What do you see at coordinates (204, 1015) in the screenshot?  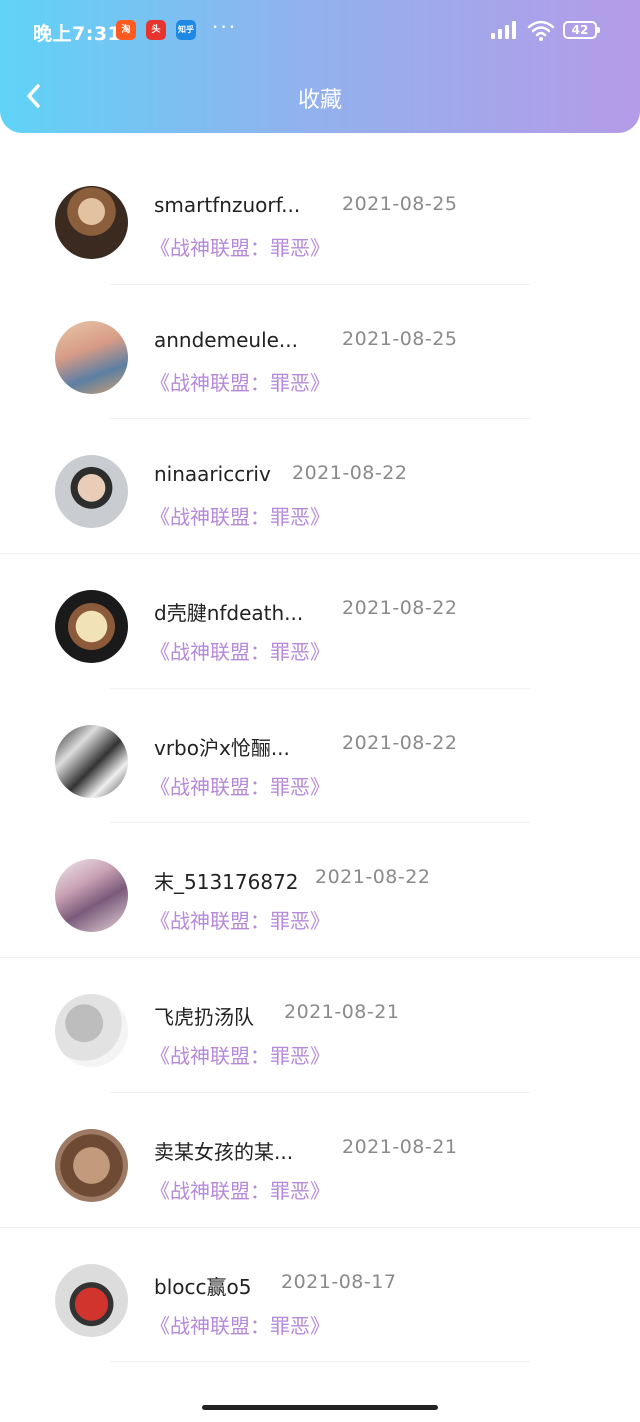 I see `user-name: 飞虎扔汤队` at bounding box center [204, 1015].